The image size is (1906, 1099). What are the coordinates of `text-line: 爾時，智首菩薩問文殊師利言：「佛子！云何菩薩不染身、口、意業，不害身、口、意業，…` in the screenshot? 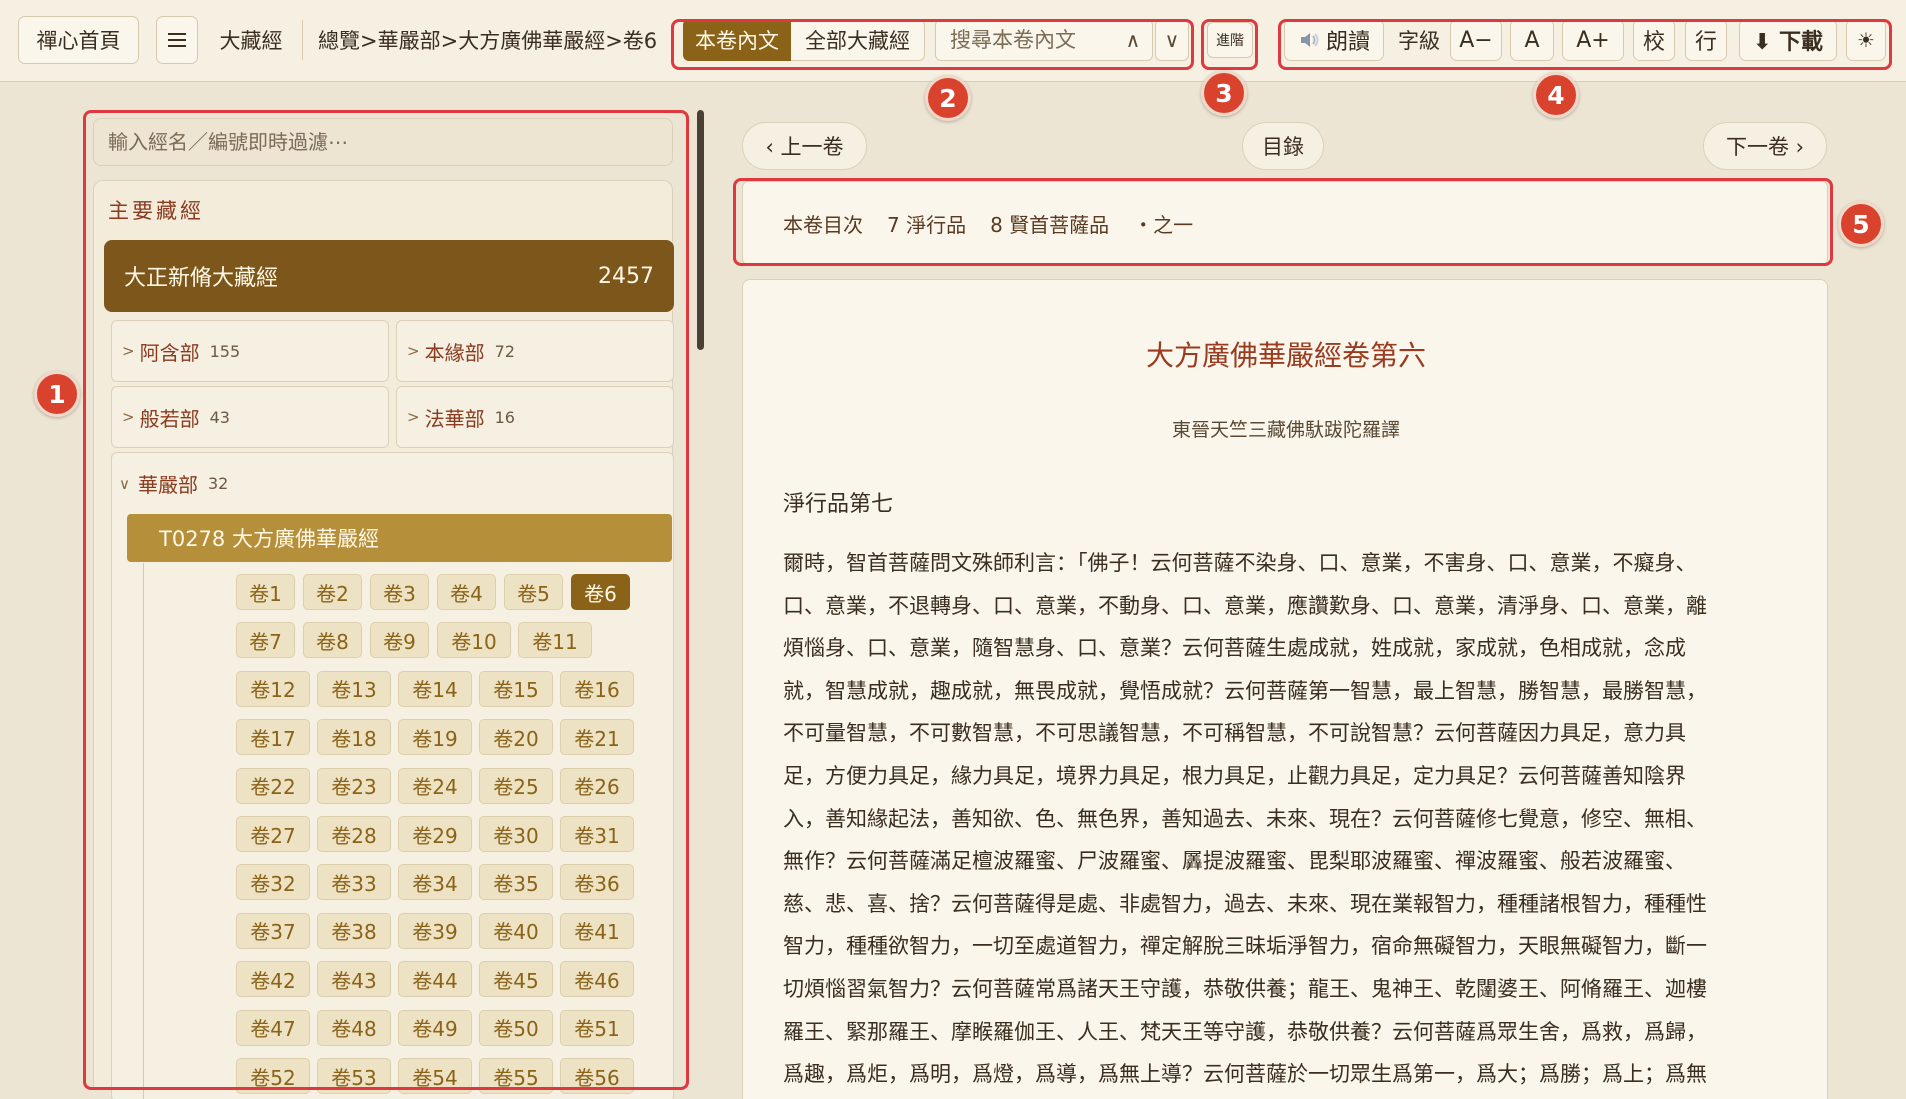 It's located at (1240, 563).